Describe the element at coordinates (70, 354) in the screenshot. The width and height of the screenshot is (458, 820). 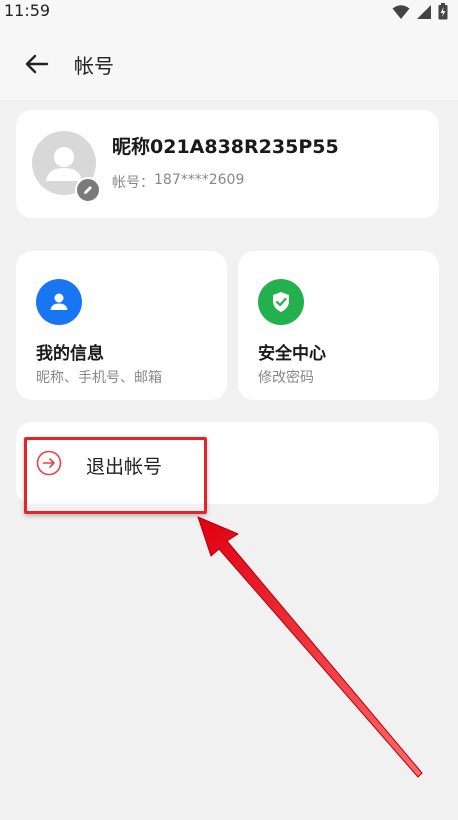
I see `my-info-title: 我的信息` at that location.